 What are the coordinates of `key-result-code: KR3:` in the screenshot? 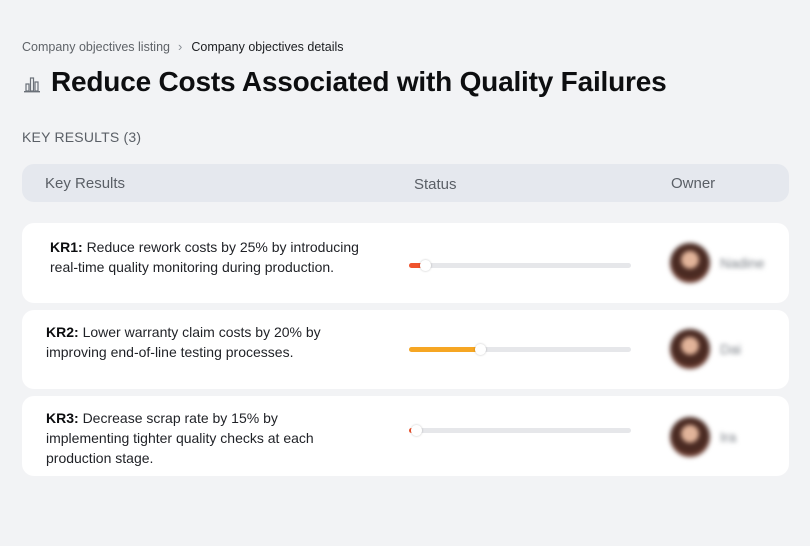 It's located at (62, 418).